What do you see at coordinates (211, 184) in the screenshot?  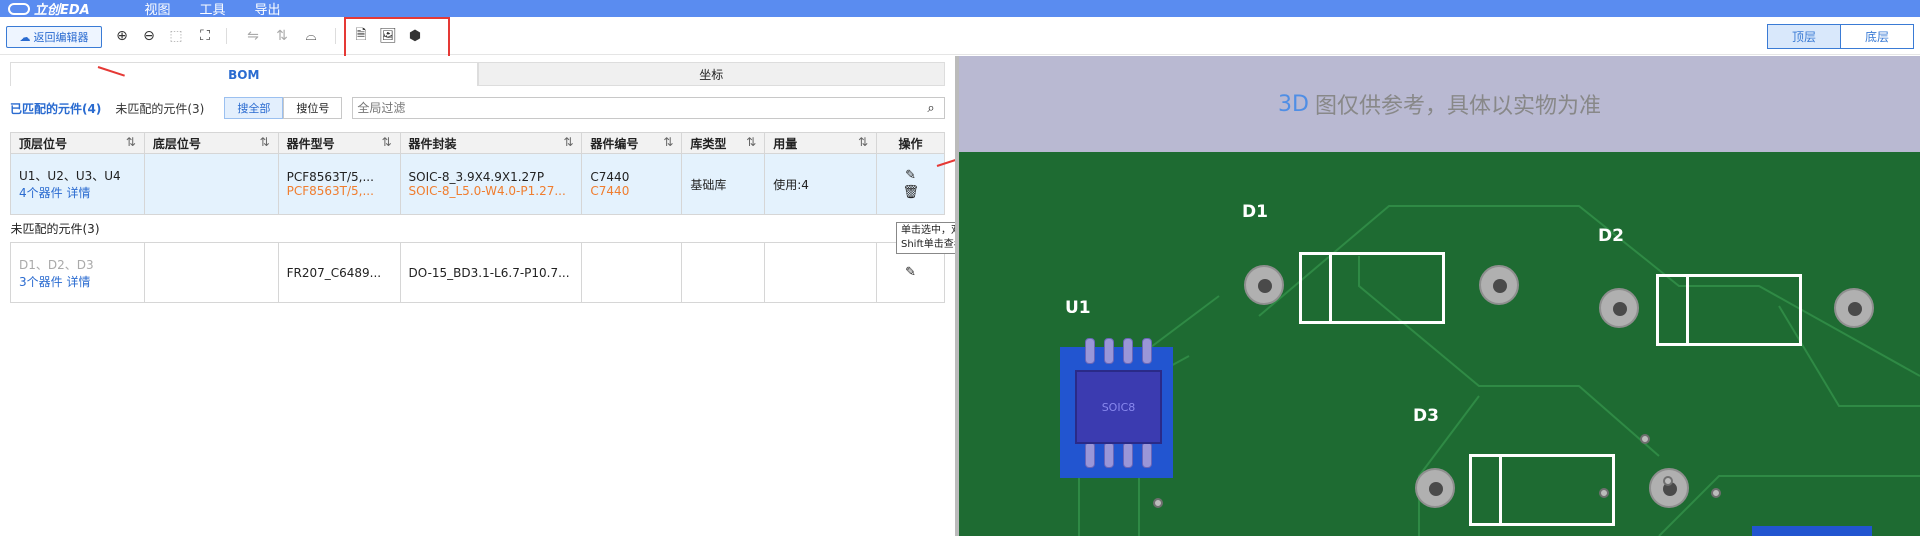 I see `bottom-designator` at bounding box center [211, 184].